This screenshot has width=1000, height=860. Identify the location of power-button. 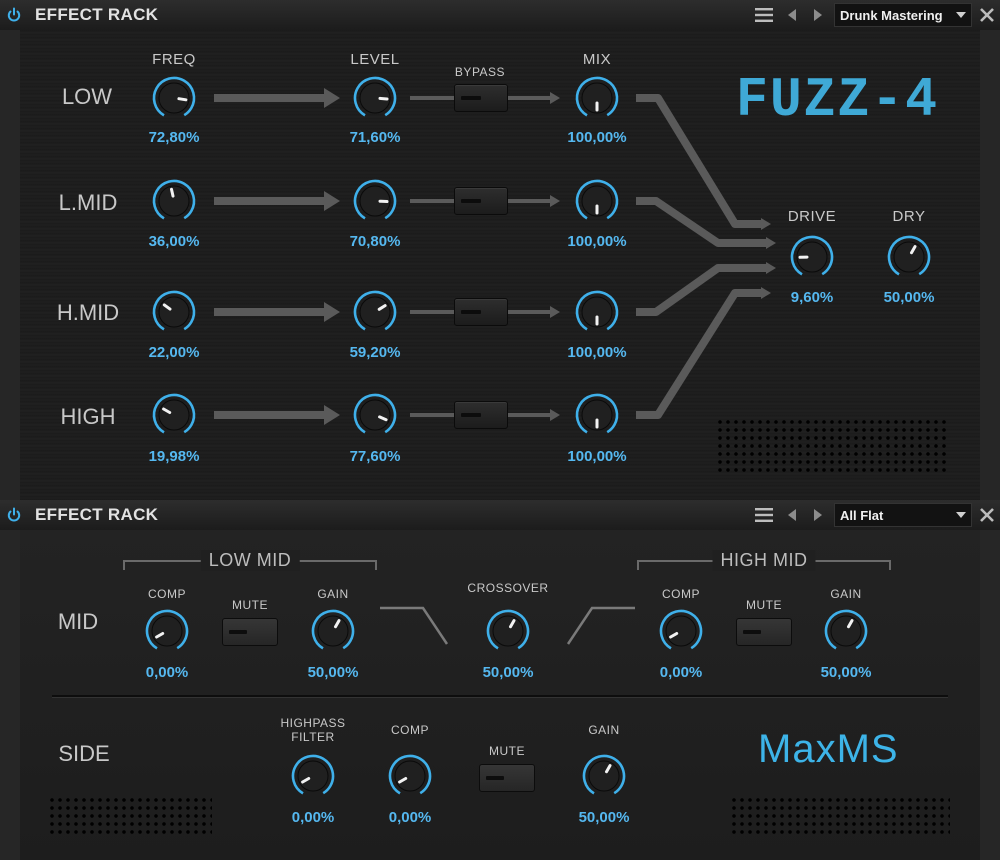
(14, 515).